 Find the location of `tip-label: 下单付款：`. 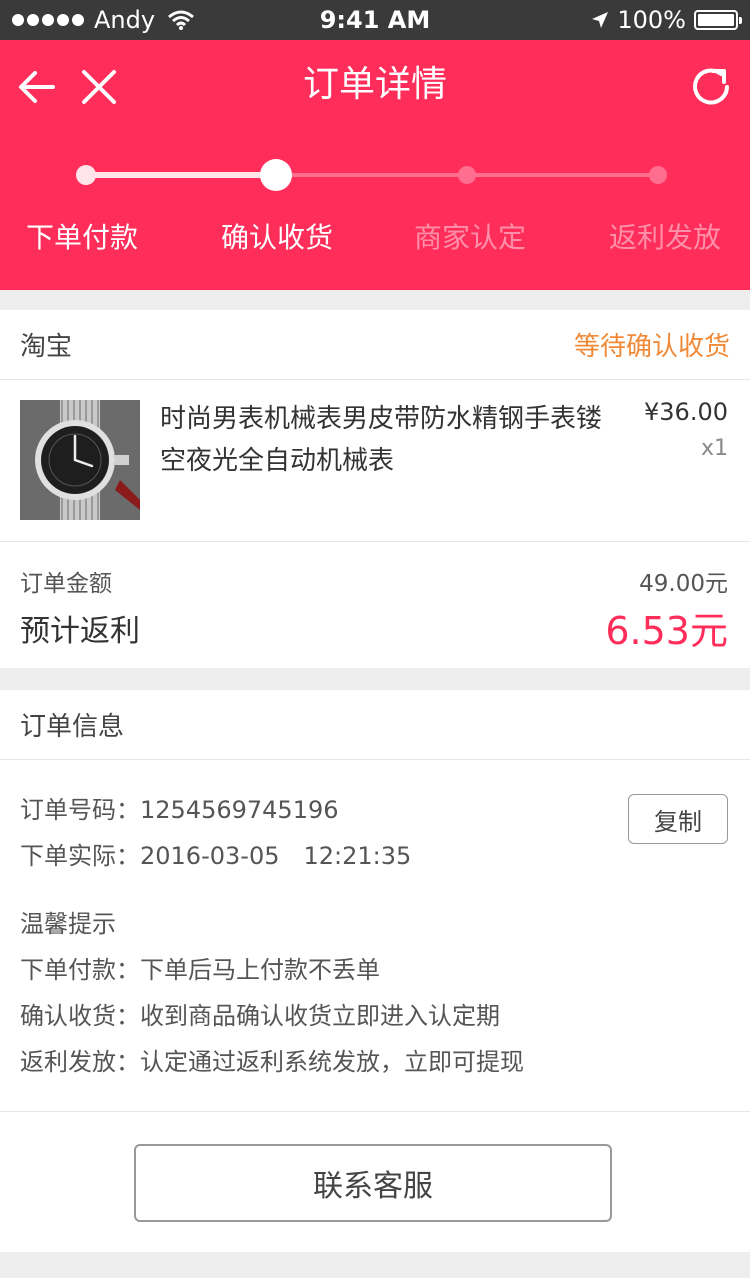

tip-label: 下单付款： is located at coordinates (80, 970).